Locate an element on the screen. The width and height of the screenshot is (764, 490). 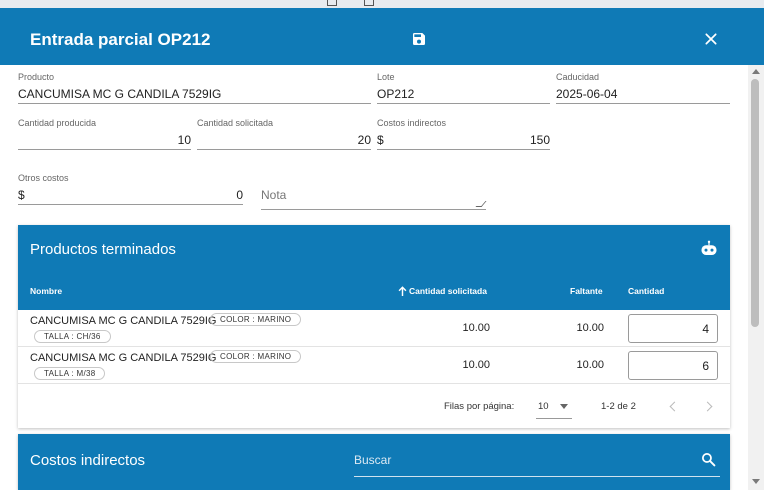
costos-indirectos-underline is located at coordinates (463, 149).